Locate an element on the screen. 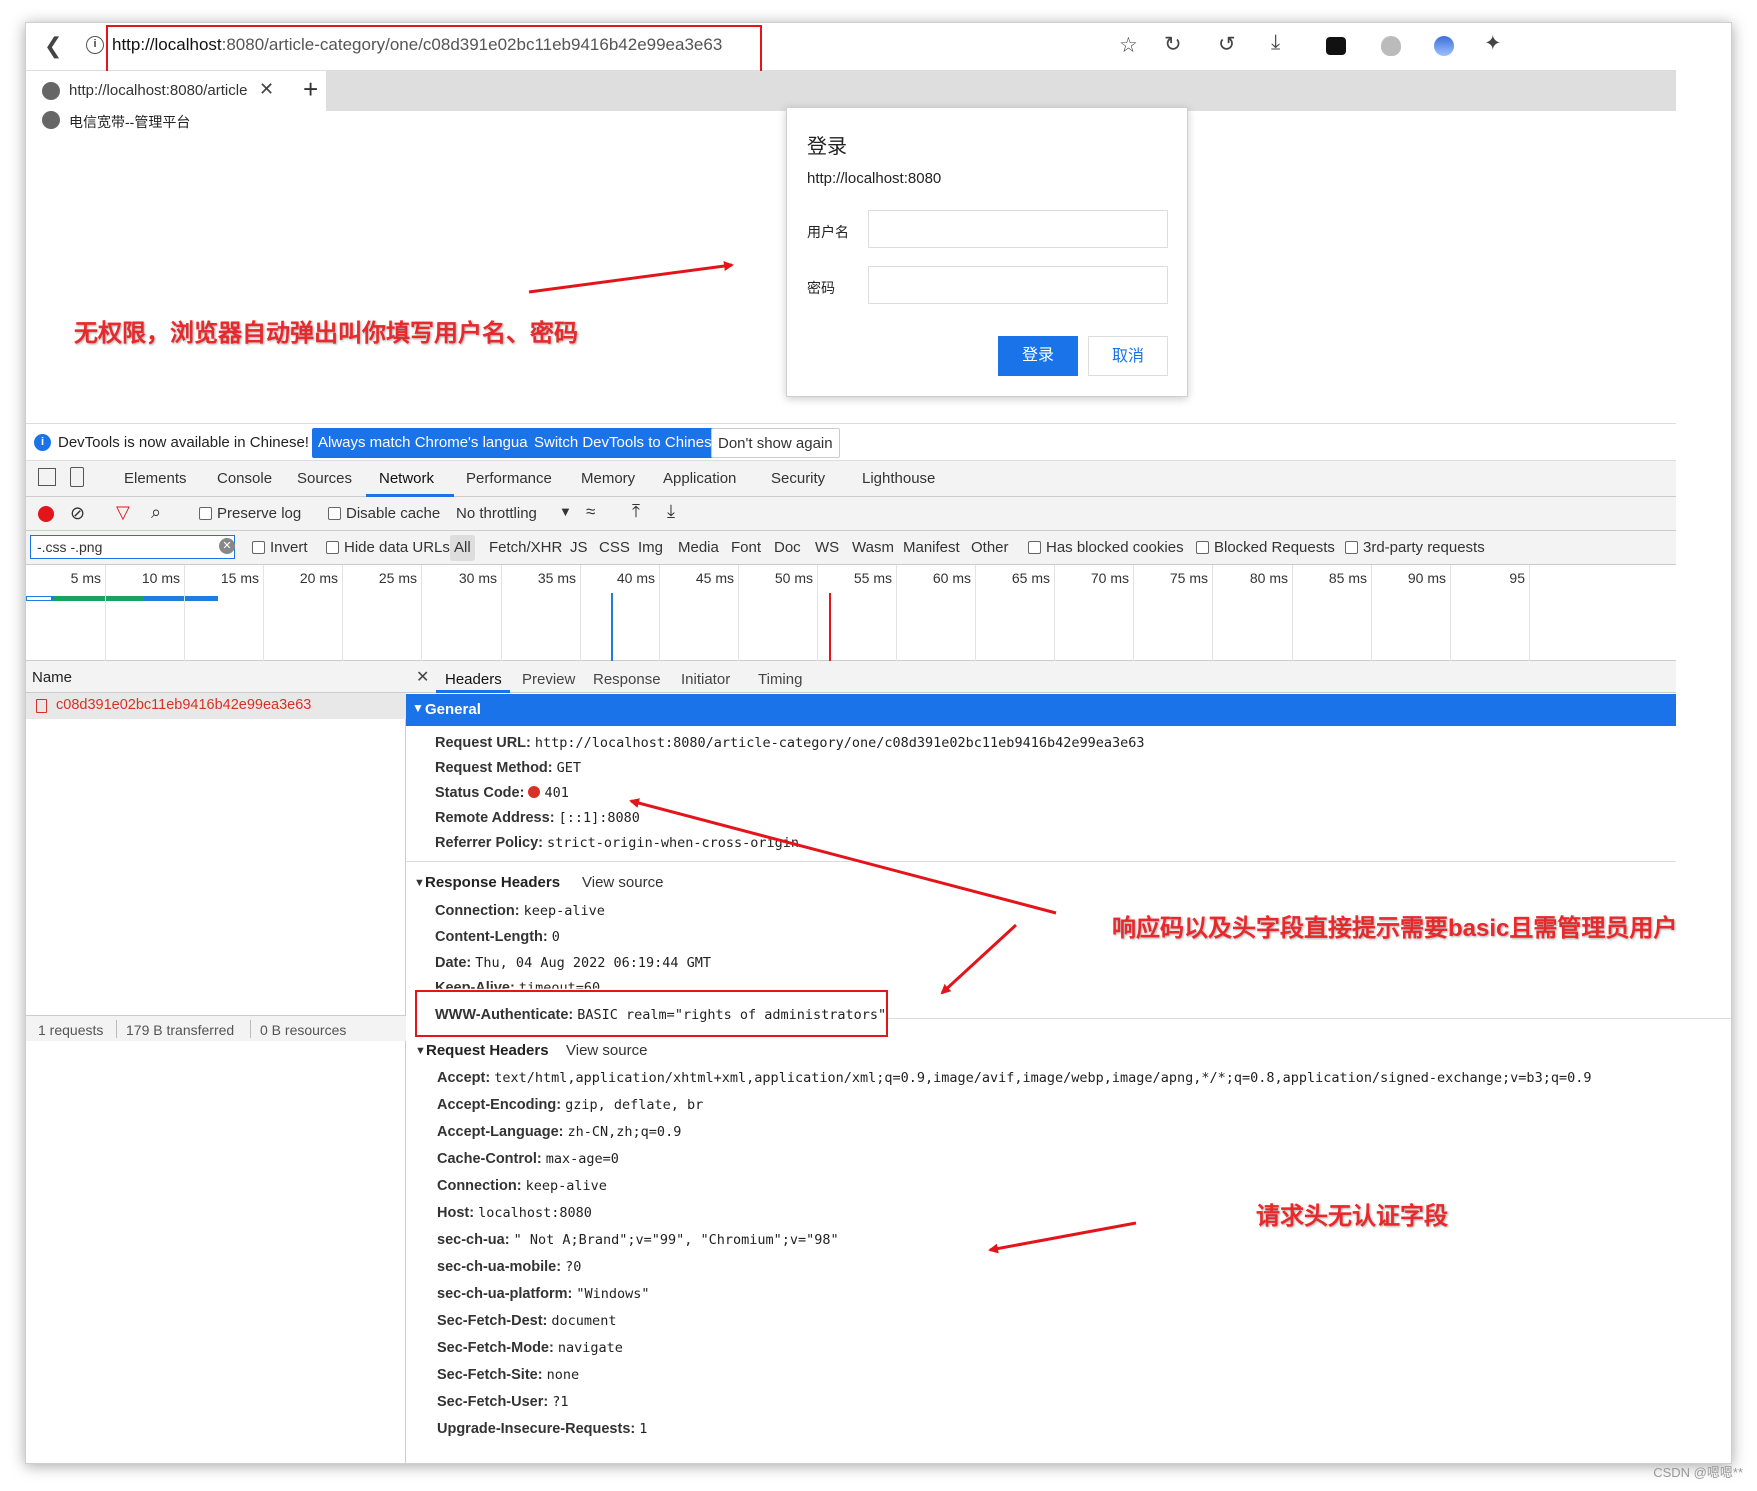 The height and width of the screenshot is (1491, 1757). throttling-select: No throttling is located at coordinates (496, 513).